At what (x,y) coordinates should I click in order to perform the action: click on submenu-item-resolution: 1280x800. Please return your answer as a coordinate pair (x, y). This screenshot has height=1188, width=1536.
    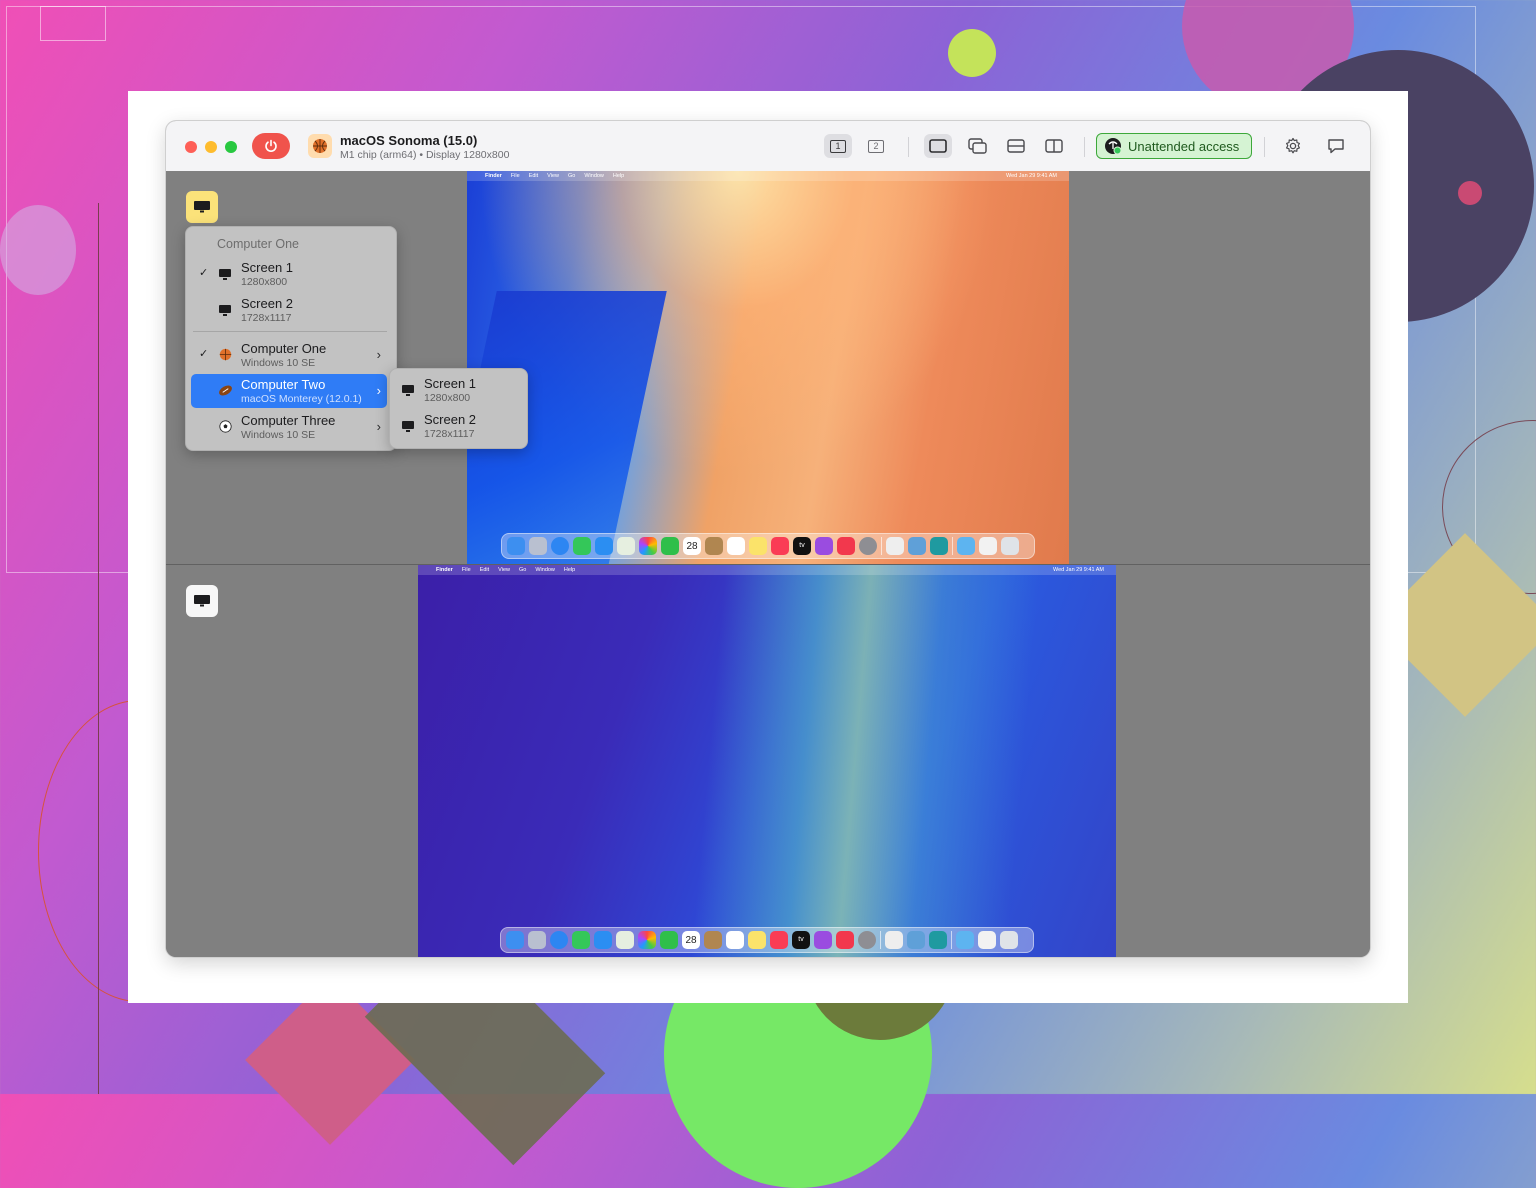
    Looking at the image, I should click on (447, 398).